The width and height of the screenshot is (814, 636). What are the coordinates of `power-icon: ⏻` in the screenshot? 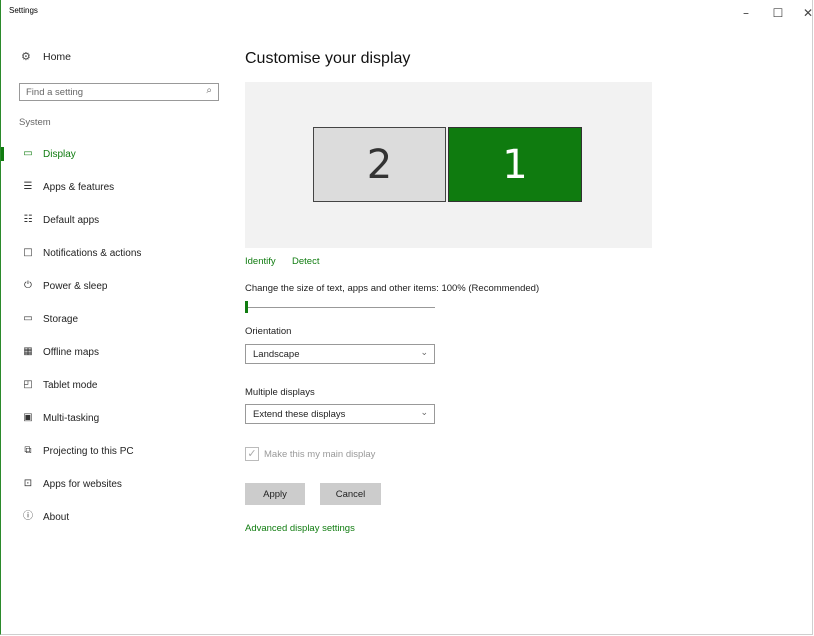 It's located at (28, 285).